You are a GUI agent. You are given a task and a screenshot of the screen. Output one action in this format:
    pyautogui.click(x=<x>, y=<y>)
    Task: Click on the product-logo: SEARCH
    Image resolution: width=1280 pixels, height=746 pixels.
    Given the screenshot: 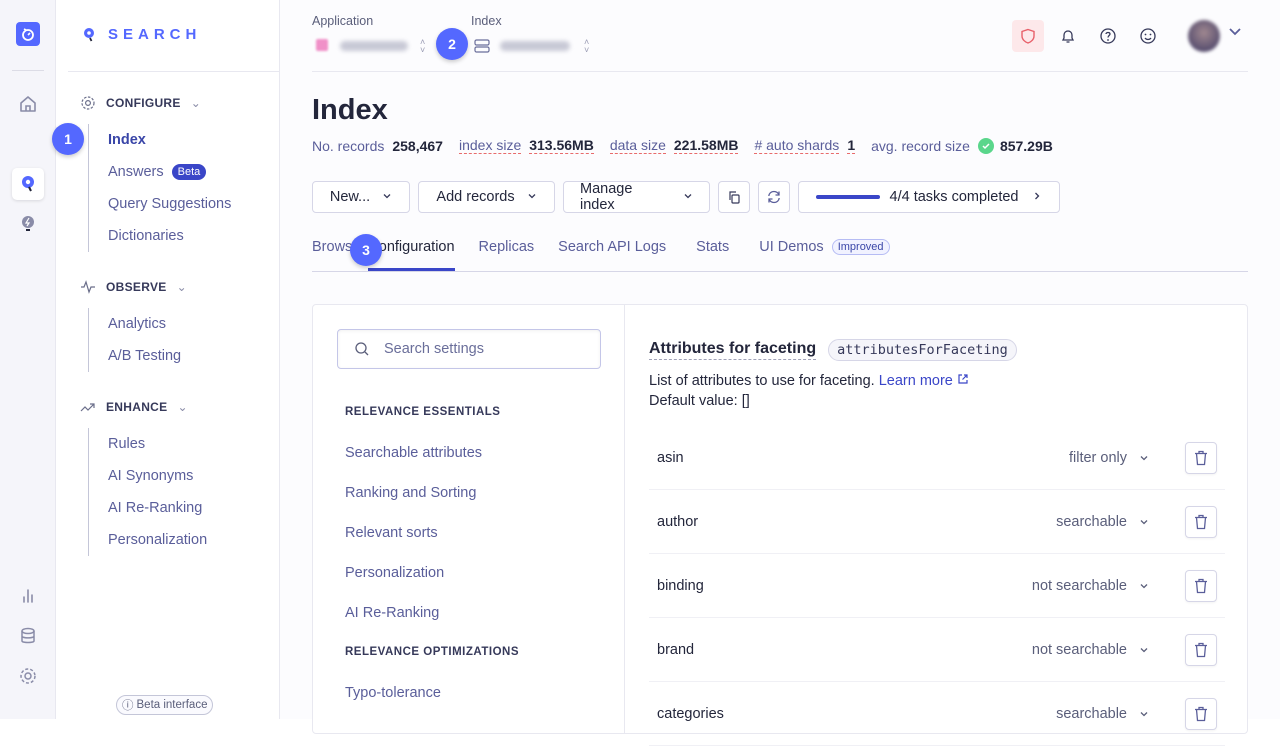 What is the action you would take?
    pyautogui.click(x=141, y=34)
    